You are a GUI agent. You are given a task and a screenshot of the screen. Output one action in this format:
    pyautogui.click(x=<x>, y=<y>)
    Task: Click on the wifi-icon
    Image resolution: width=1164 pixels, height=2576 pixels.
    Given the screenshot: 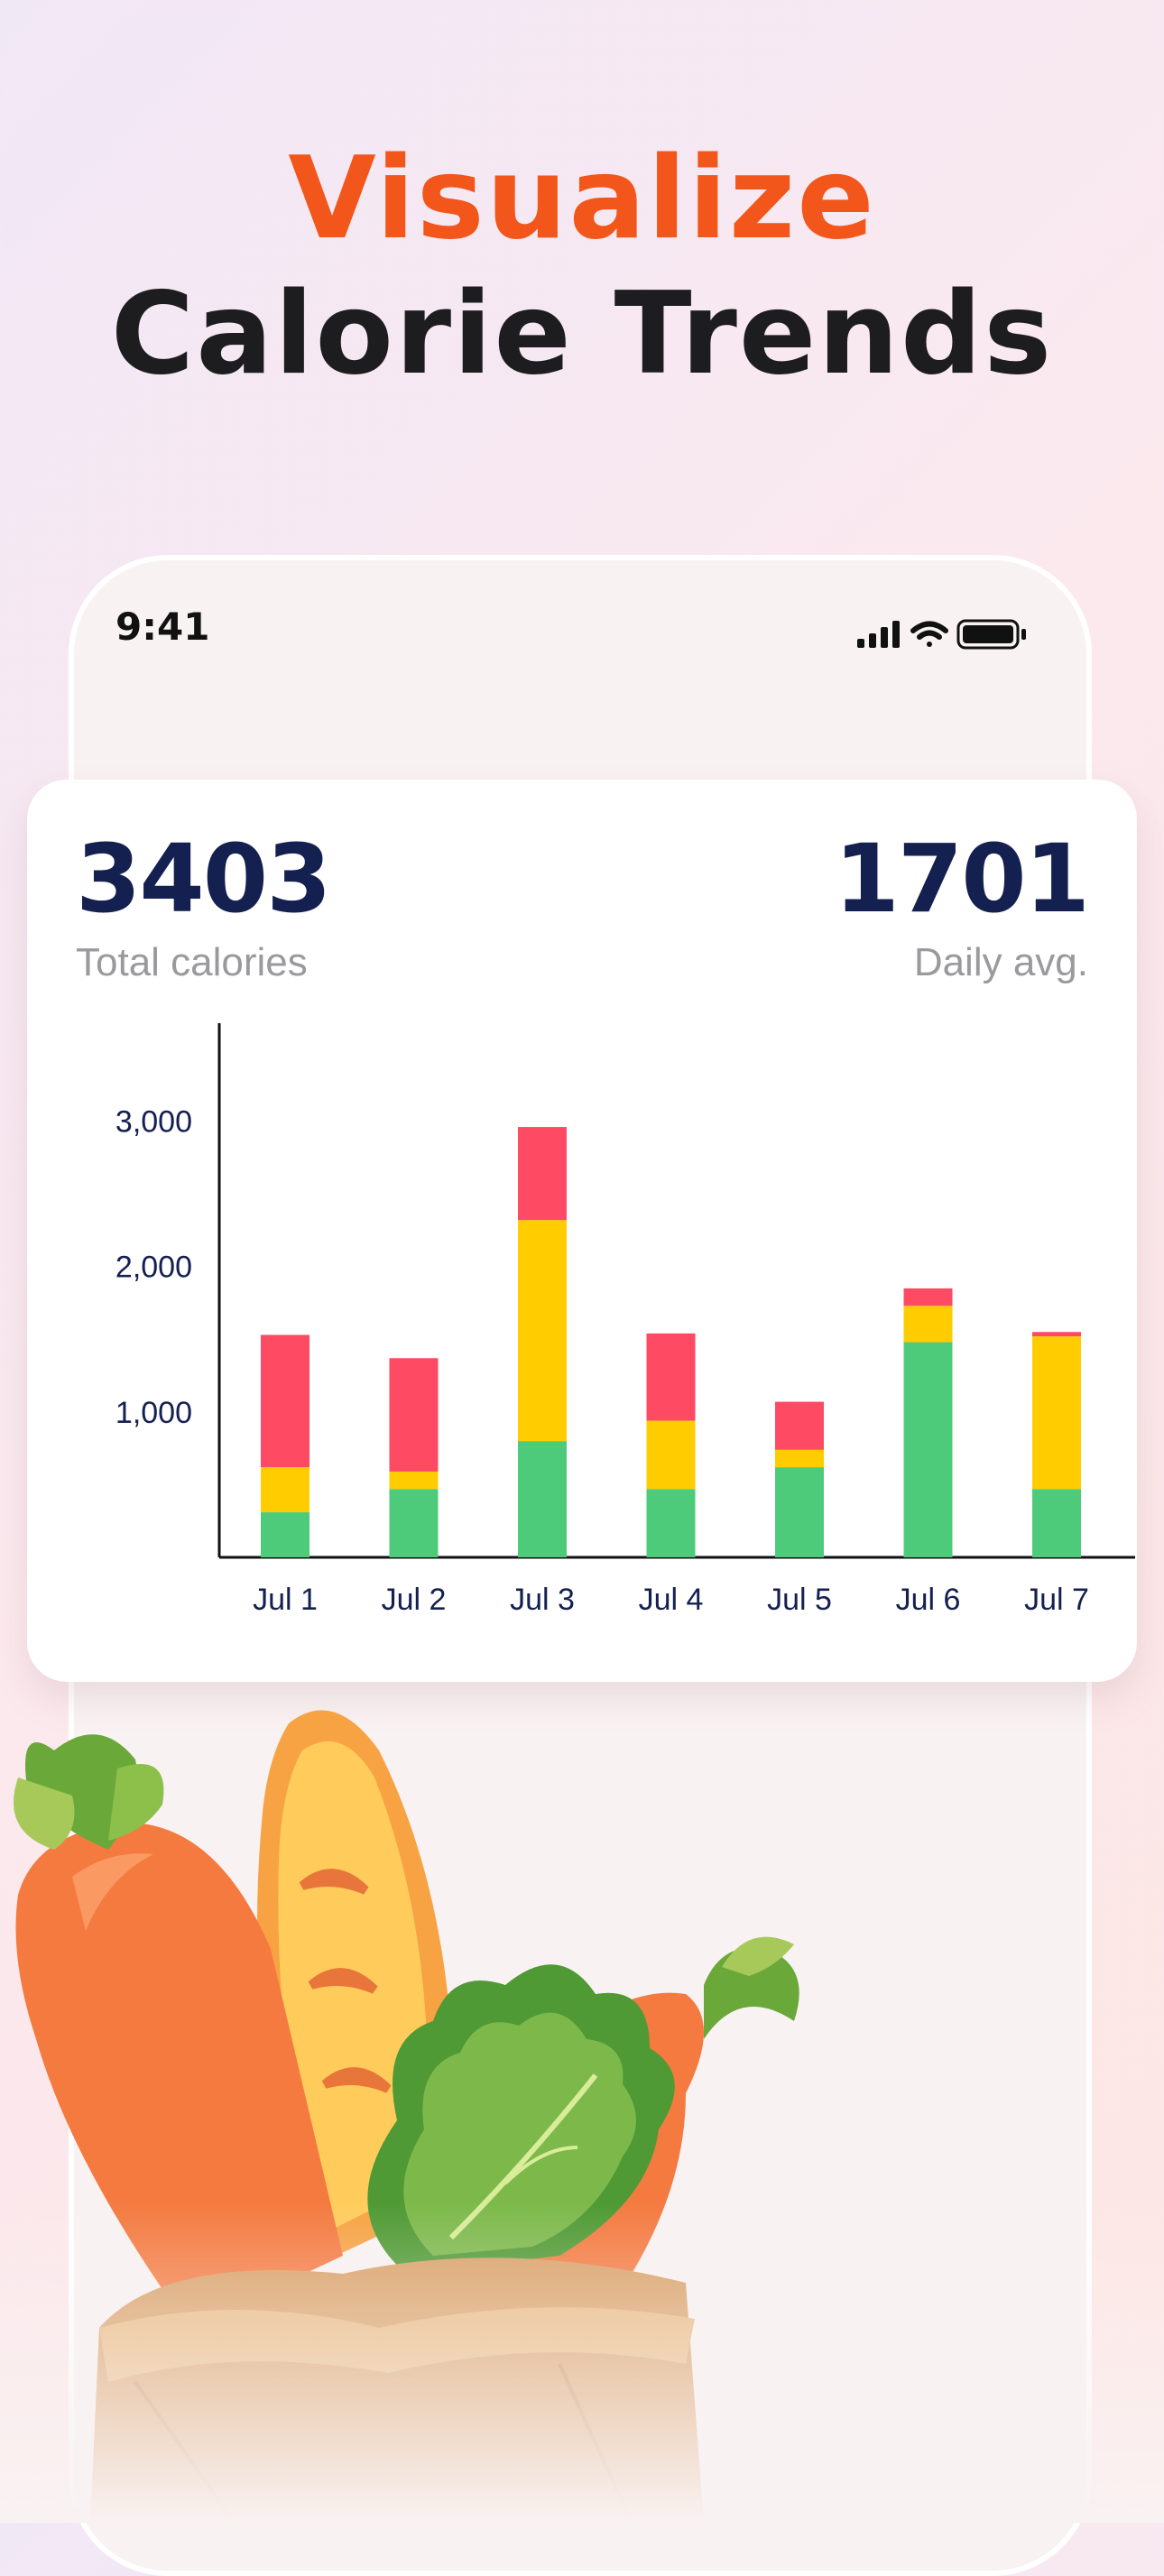 What is the action you would take?
    pyautogui.click(x=929, y=634)
    